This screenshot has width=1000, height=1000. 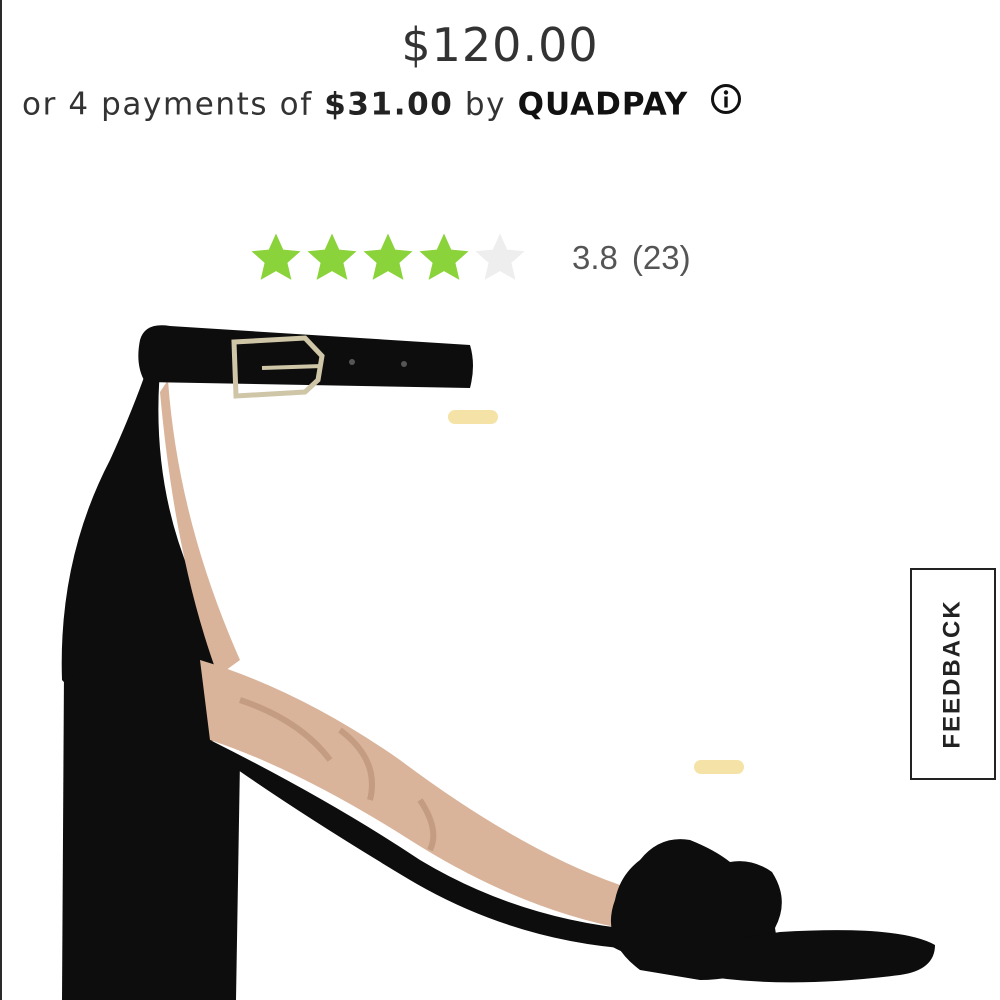 What do you see at coordinates (595, 257) in the screenshot?
I see `rating-value: 3.8` at bounding box center [595, 257].